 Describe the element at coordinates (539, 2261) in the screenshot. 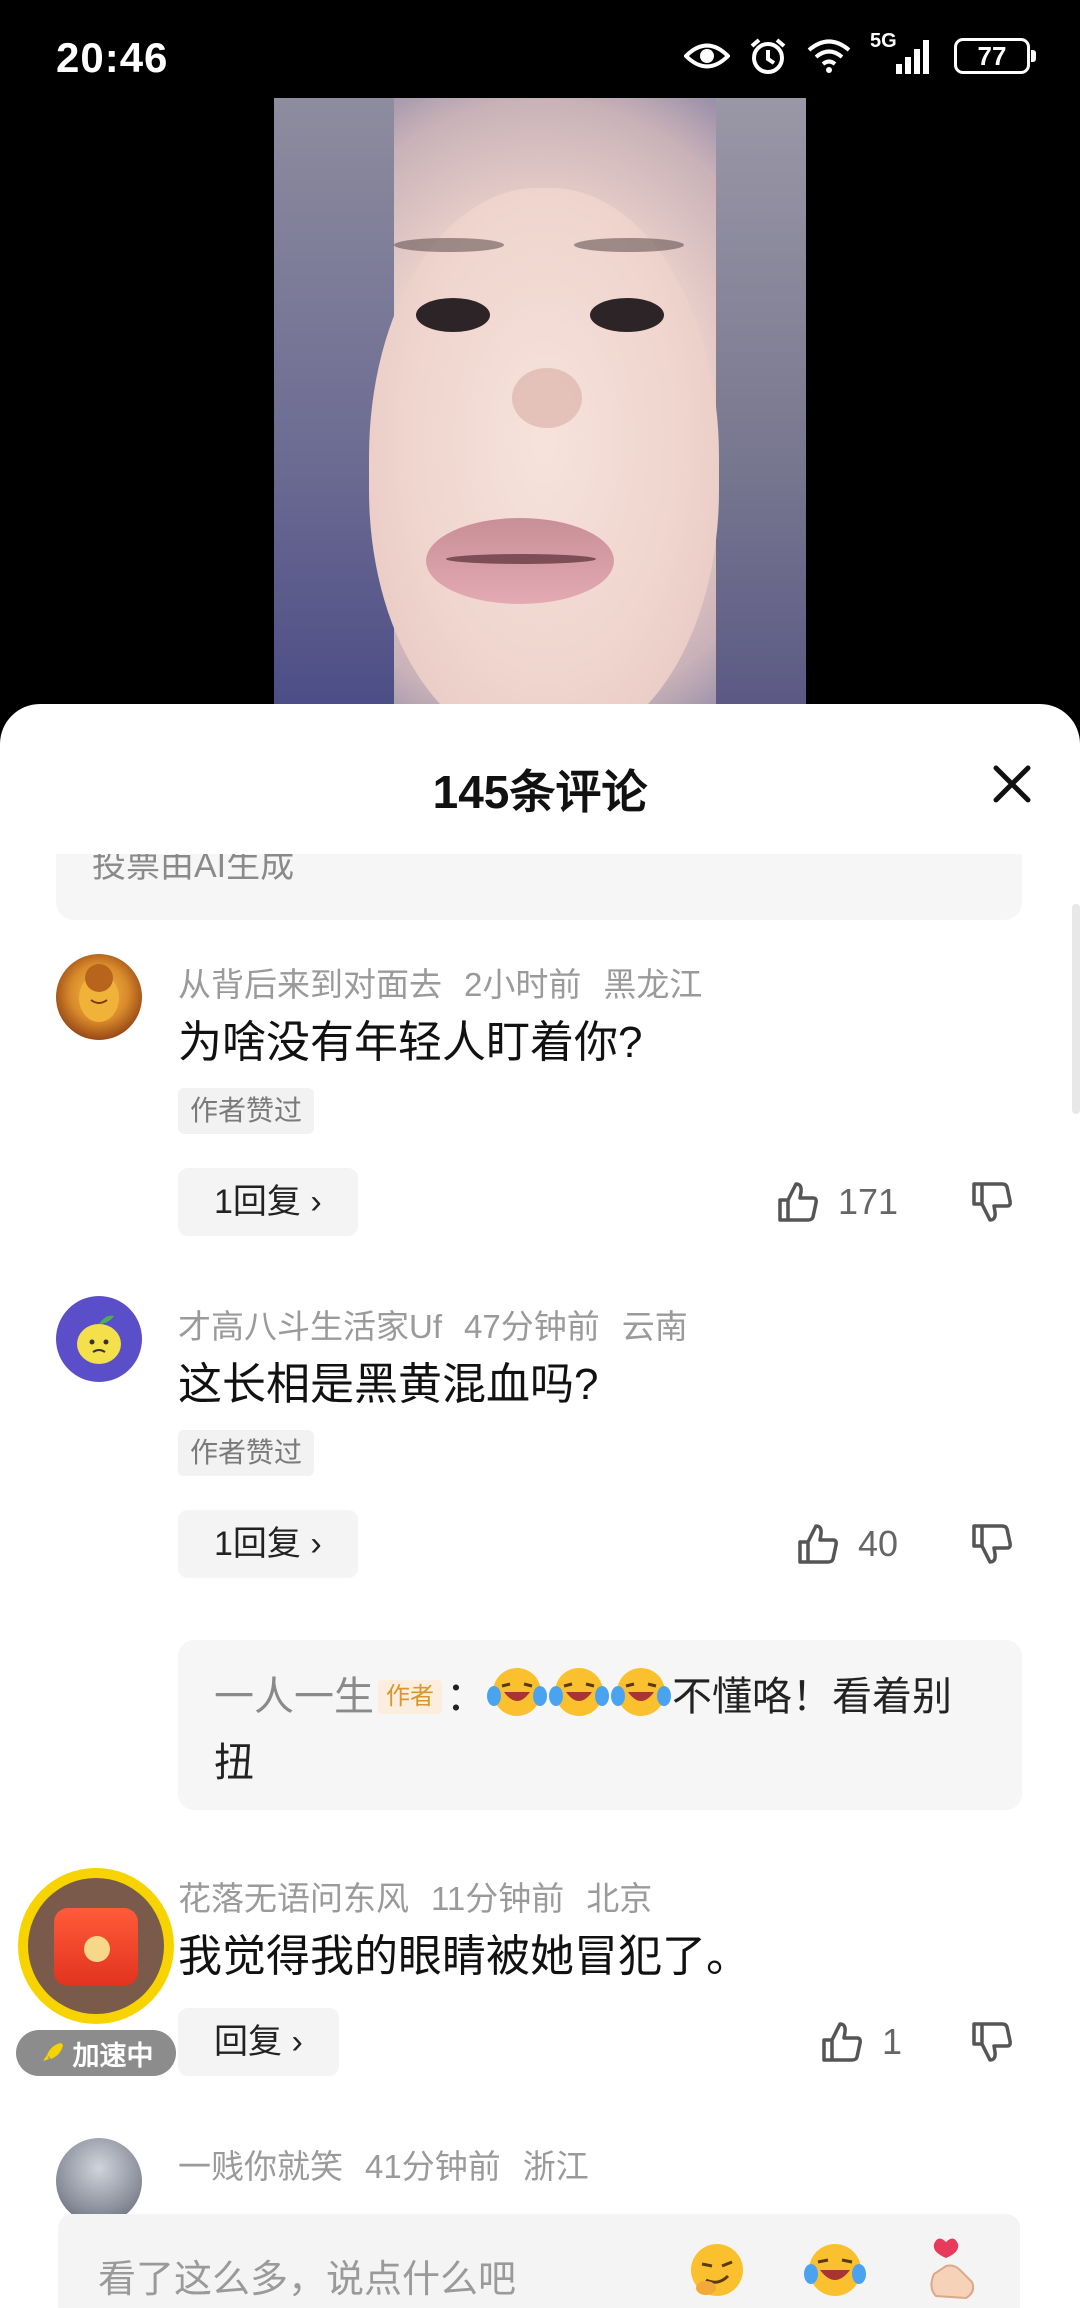

I see `comment-input-bar: 看了这么多，说点什么吧` at that location.